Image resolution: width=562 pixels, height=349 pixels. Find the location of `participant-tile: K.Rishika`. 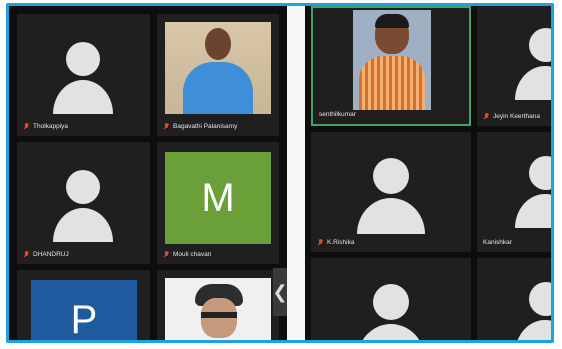

participant-tile: K.Rishika is located at coordinates (391, 192).